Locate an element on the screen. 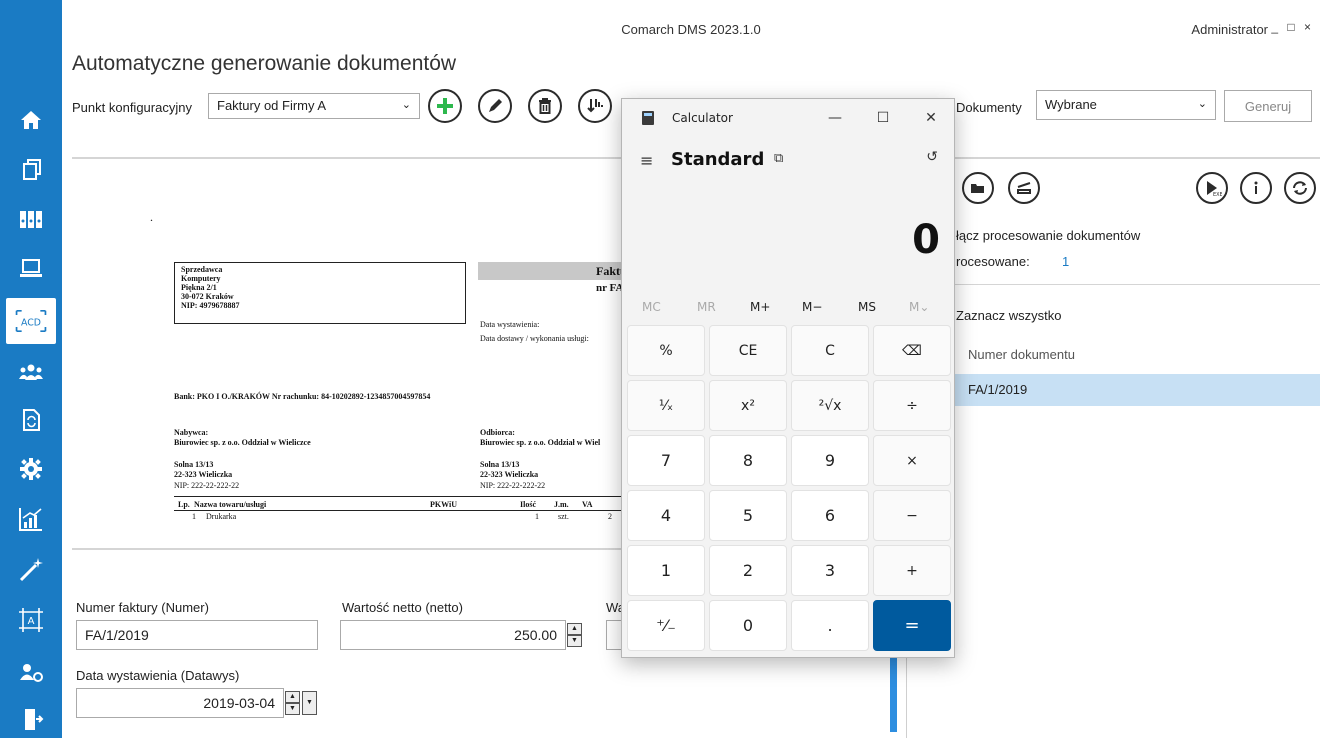 The width and height of the screenshot is (1320, 738). config-point-select: Faktury od Firmy A ⌄ is located at coordinates (314, 106).